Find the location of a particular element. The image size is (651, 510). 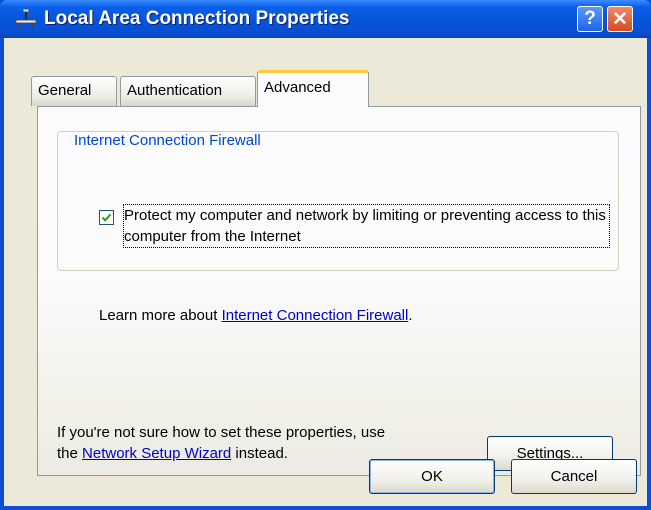

learn-more-suffix: . is located at coordinates (410, 315).